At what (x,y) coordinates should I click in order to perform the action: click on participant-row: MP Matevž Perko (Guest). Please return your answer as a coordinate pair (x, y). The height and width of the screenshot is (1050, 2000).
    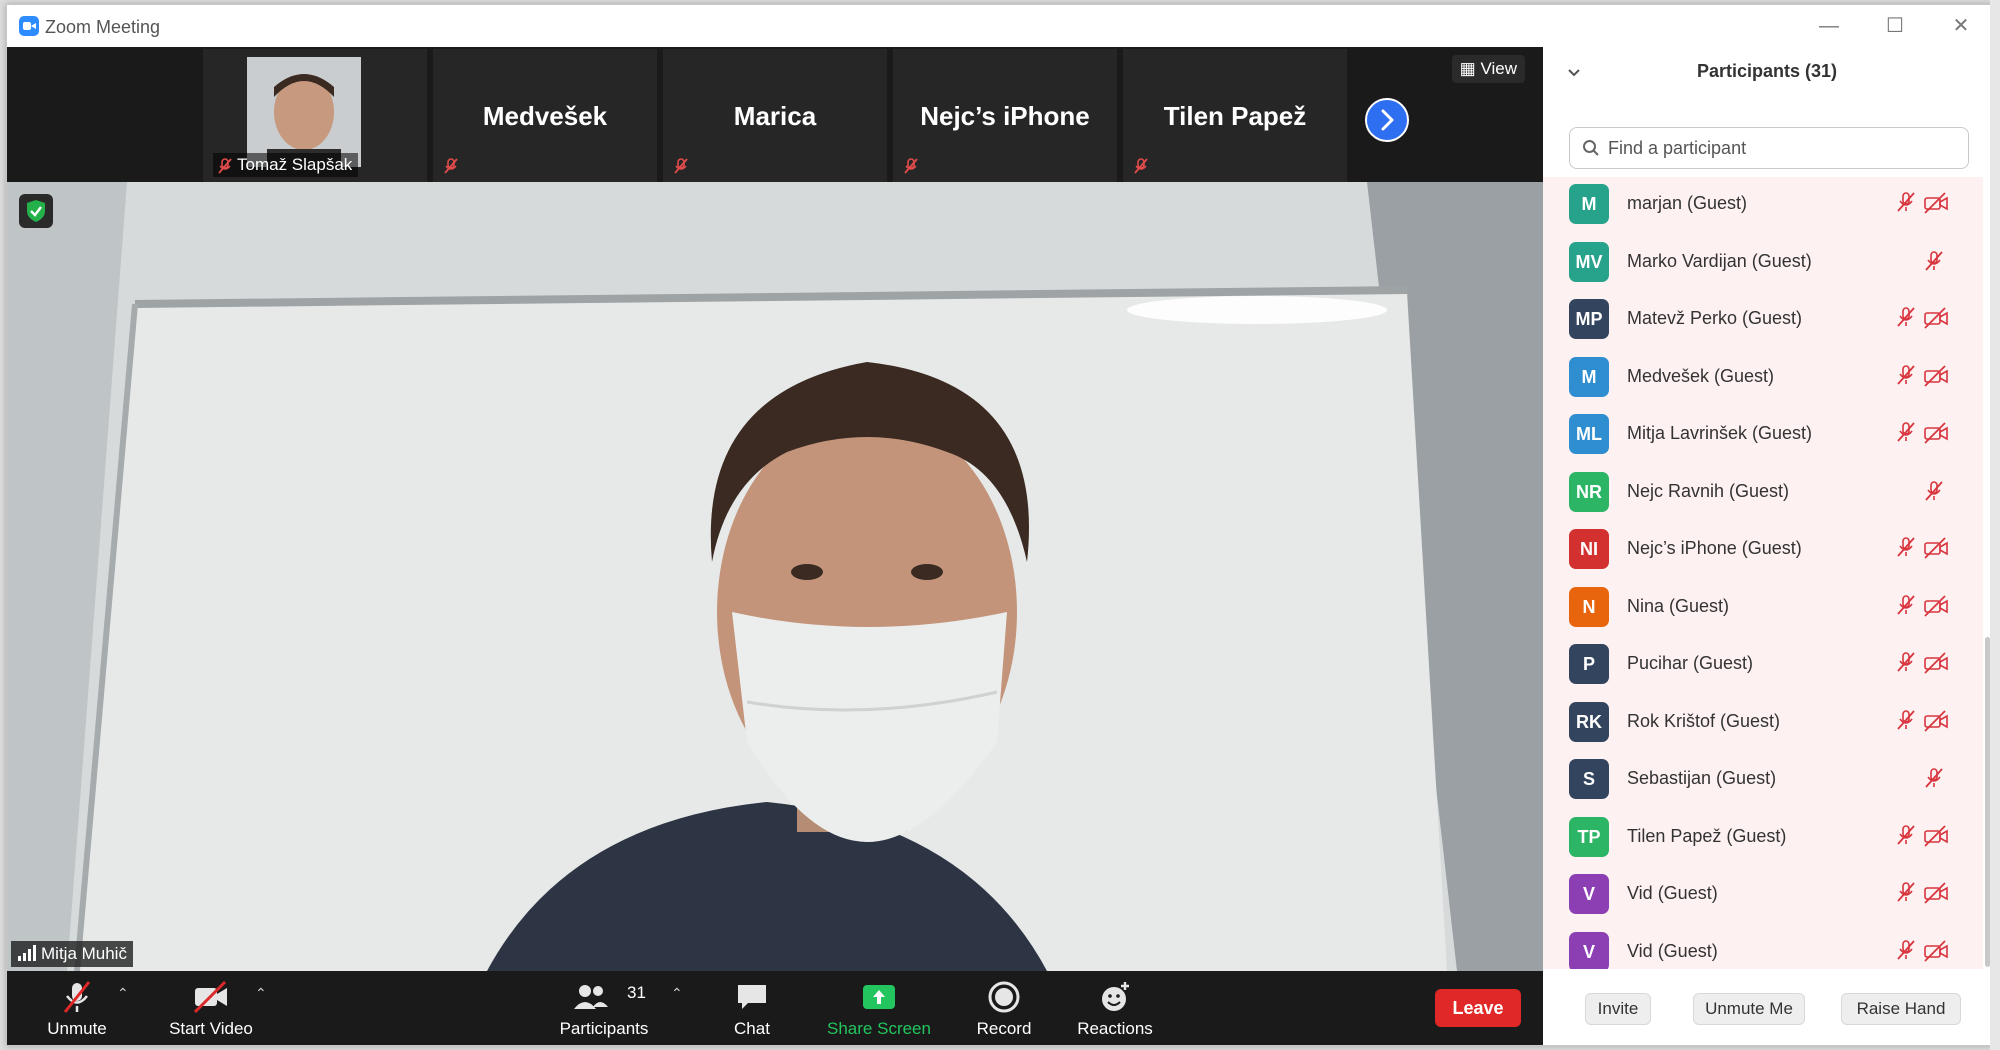
    Looking at the image, I should click on (1763, 320).